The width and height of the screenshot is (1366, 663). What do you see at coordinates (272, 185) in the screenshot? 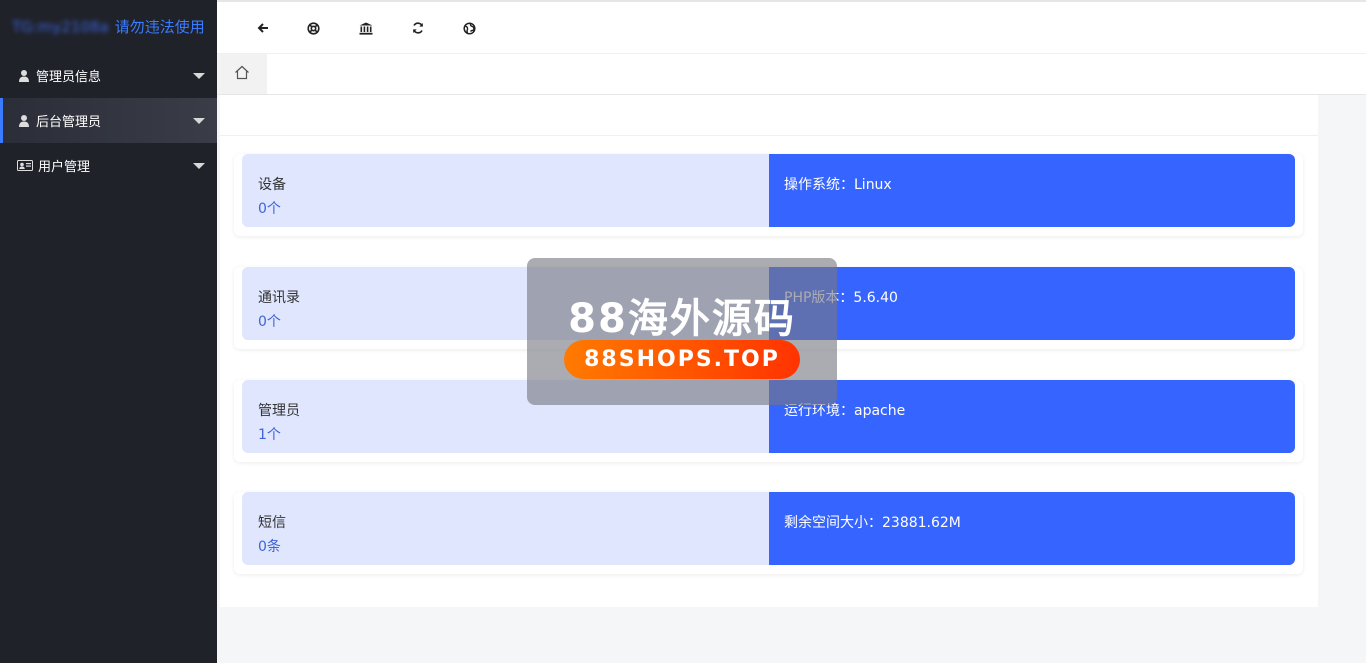
I see `stat-label: 设备` at bounding box center [272, 185].